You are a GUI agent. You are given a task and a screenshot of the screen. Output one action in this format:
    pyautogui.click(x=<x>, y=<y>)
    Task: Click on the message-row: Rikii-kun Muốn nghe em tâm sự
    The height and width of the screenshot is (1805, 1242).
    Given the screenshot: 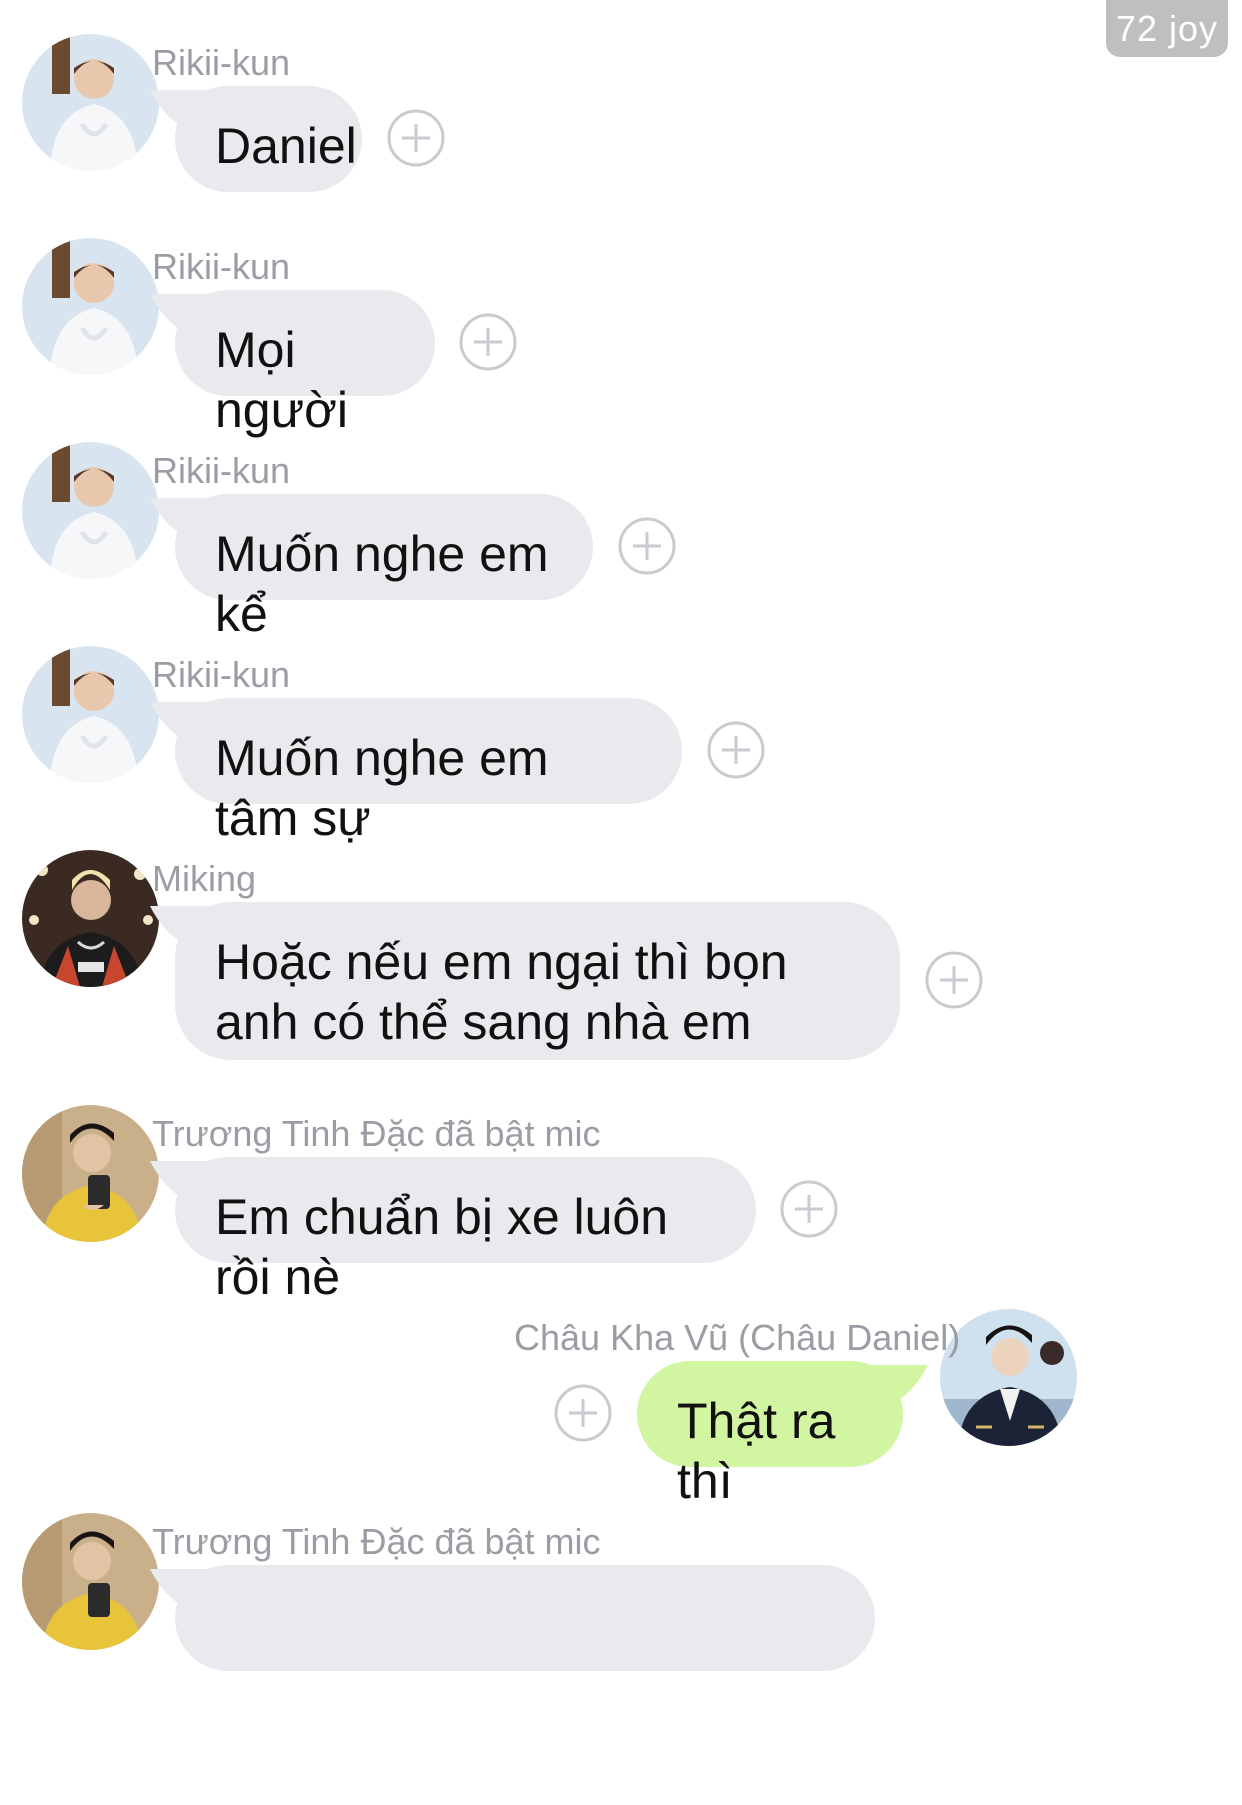 What is the action you would take?
    pyautogui.click(x=621, y=746)
    